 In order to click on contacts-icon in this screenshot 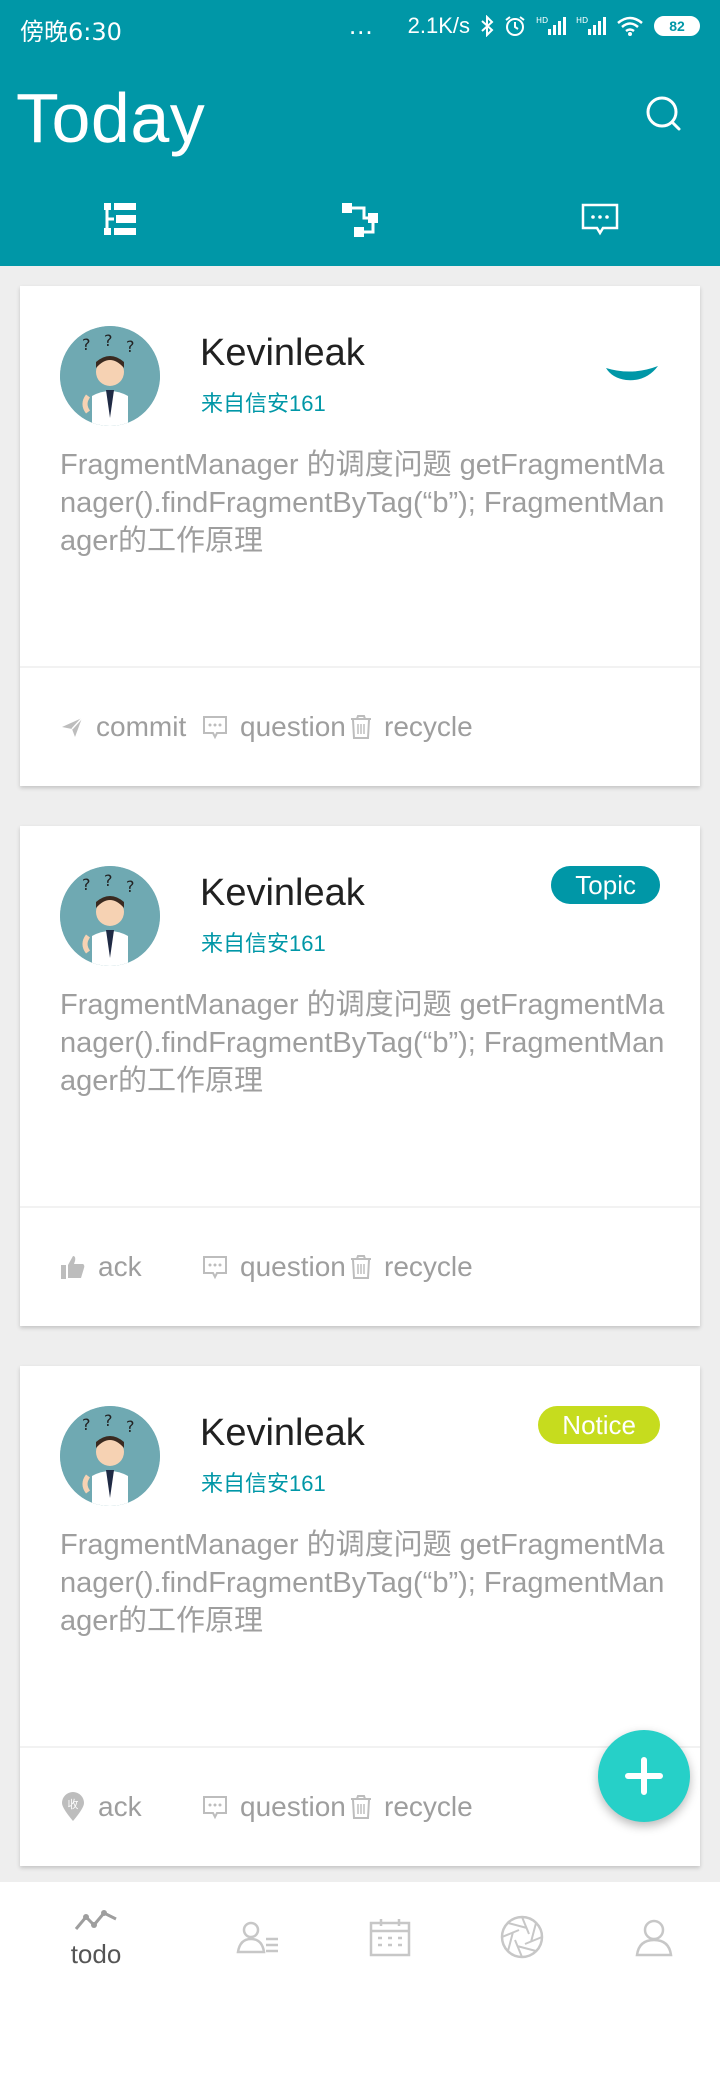, I will do `click(257, 1937)`.